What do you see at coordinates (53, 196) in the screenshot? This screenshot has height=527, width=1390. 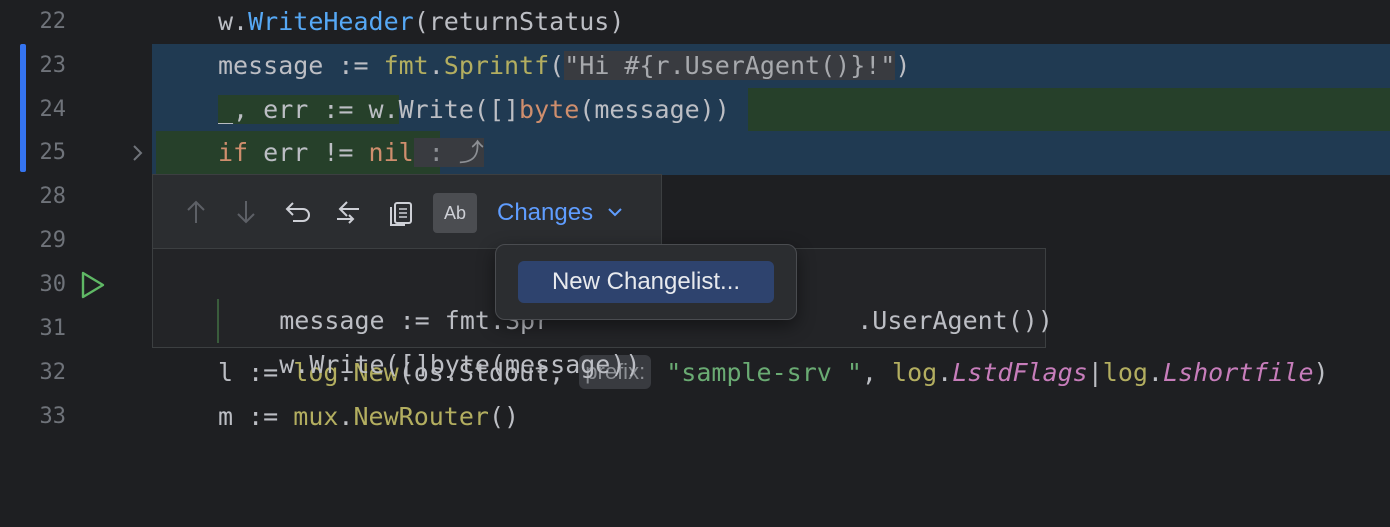 I see `line-number: 28` at bounding box center [53, 196].